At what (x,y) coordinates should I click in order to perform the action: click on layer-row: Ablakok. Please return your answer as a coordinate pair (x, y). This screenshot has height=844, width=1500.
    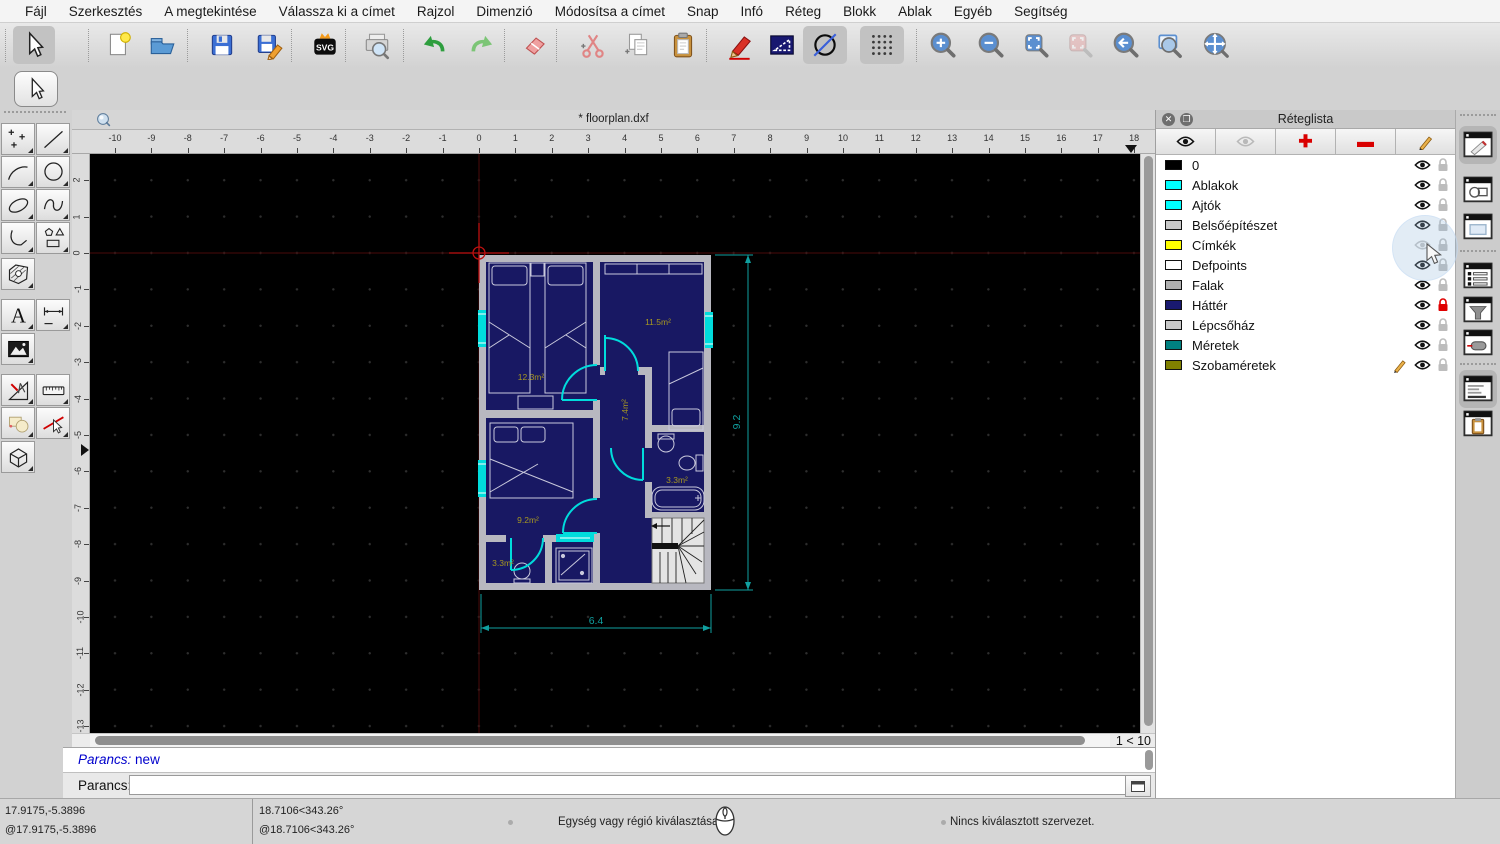
    Looking at the image, I should click on (1305, 185).